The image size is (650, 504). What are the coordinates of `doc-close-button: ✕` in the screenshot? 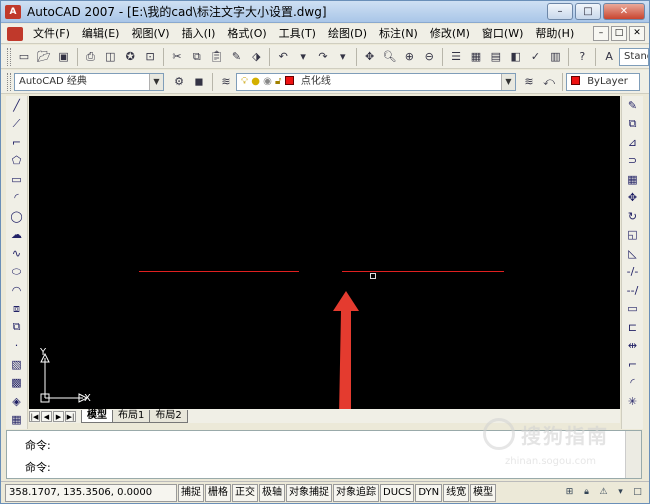 It's located at (637, 33).